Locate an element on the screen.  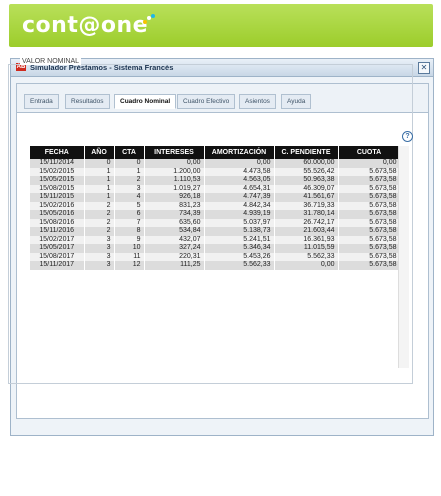
table-cell: 36.719,33 is located at coordinates (306, 205).